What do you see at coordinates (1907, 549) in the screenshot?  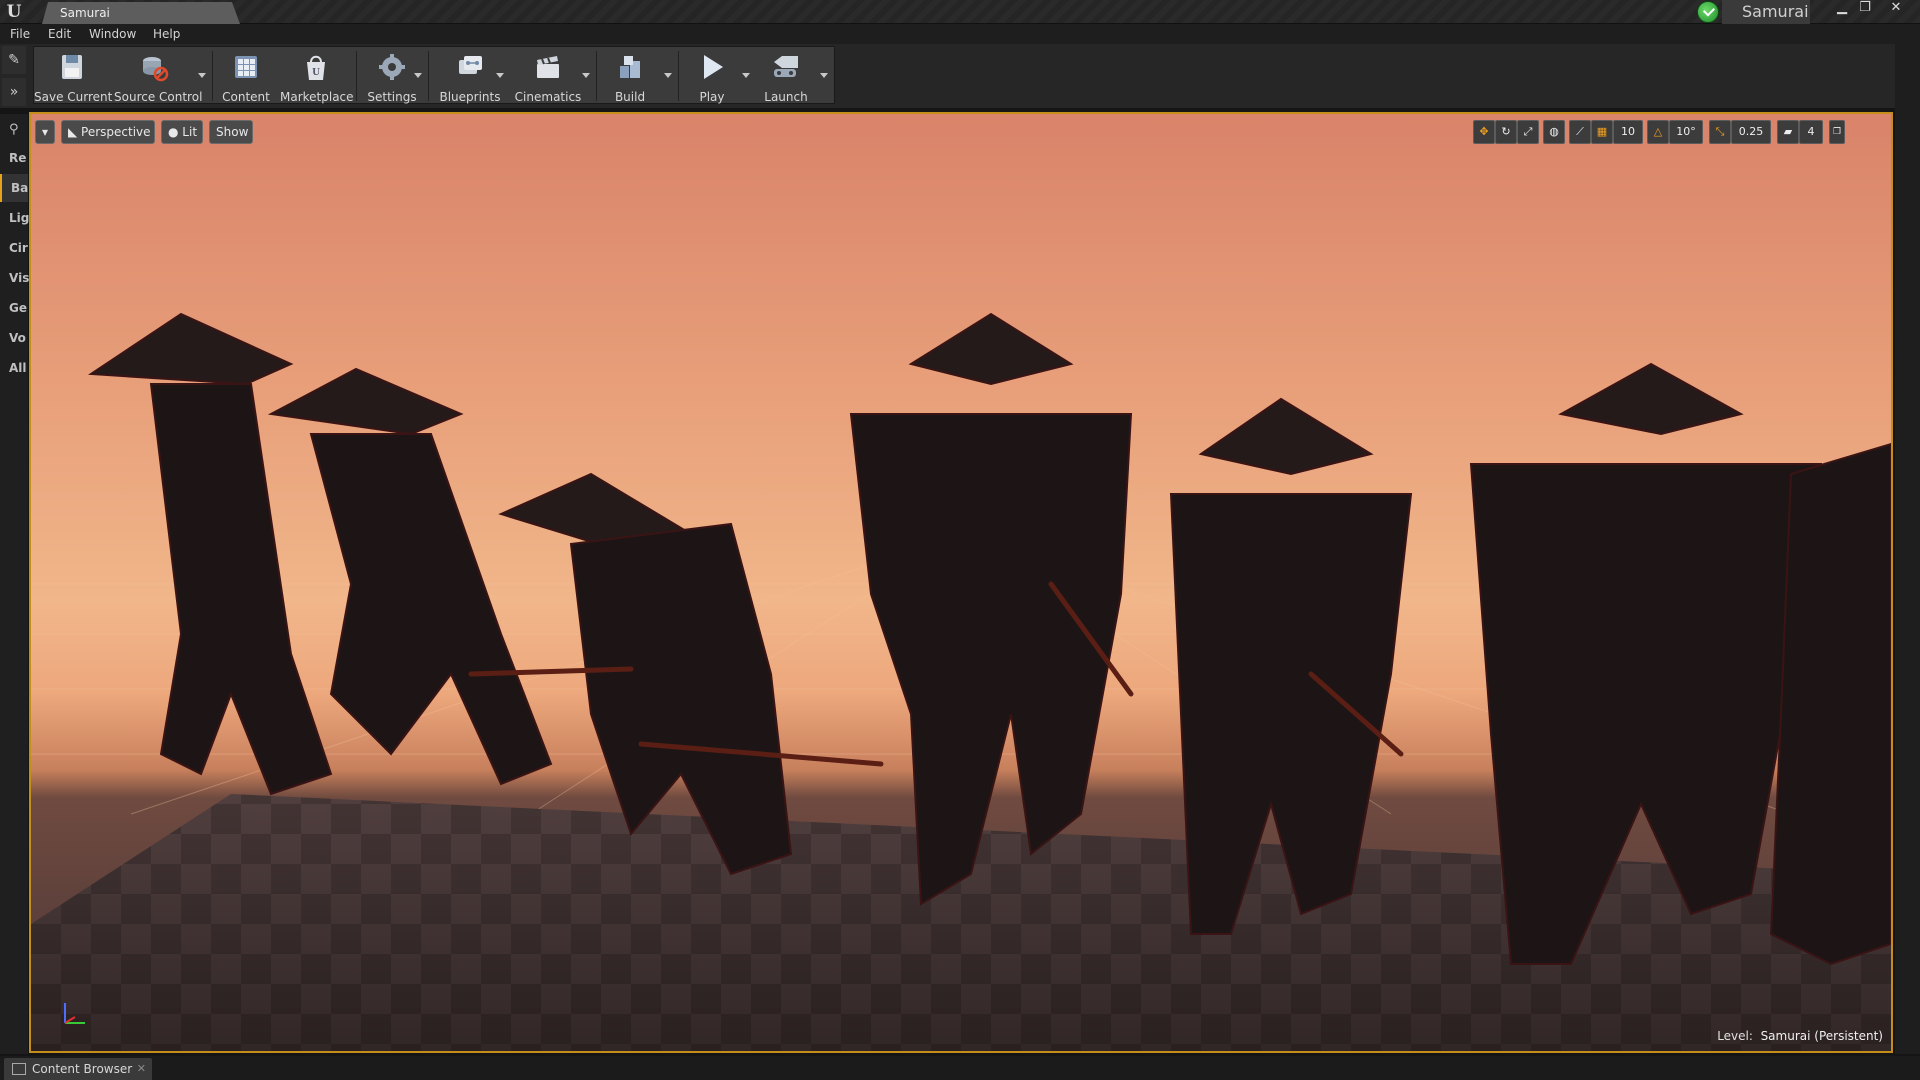 I see `right-side-panel-rail` at bounding box center [1907, 549].